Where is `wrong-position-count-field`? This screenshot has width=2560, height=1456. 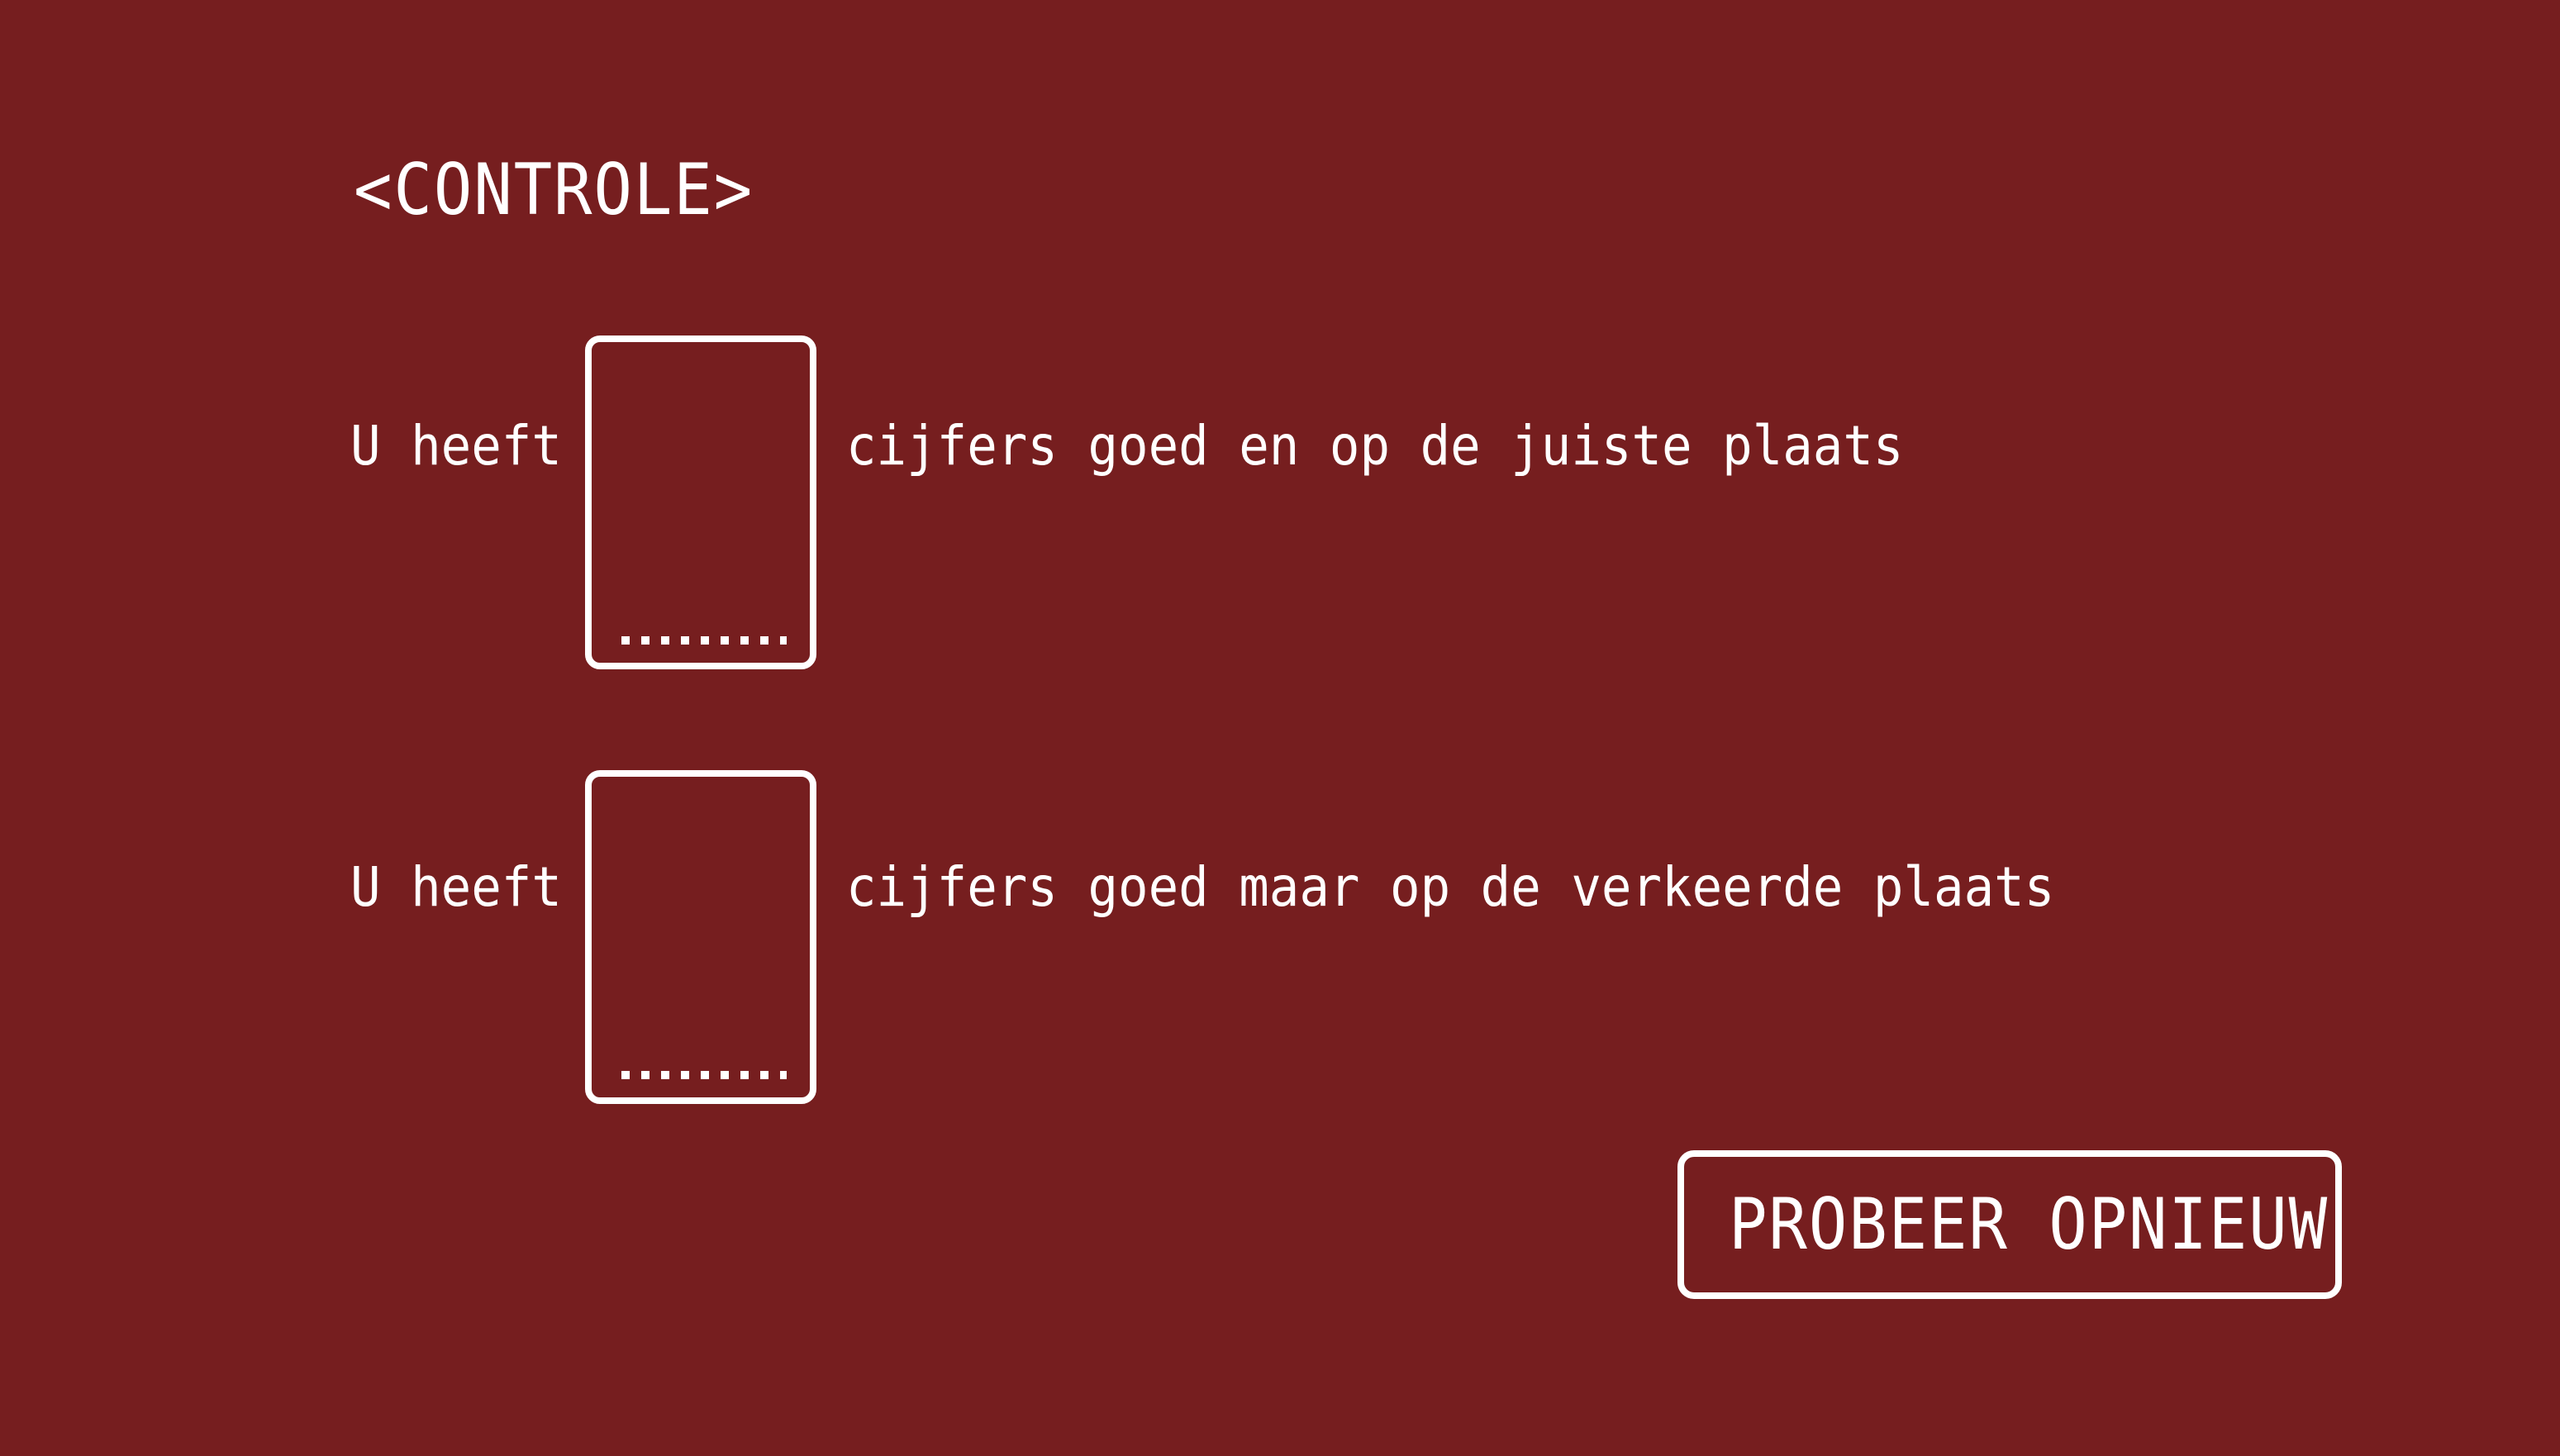 wrong-position-count-field is located at coordinates (700, 937).